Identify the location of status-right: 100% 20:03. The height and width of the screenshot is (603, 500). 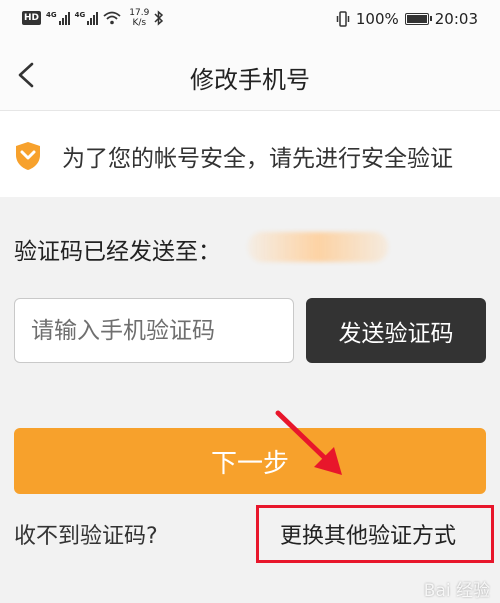
(407, 19).